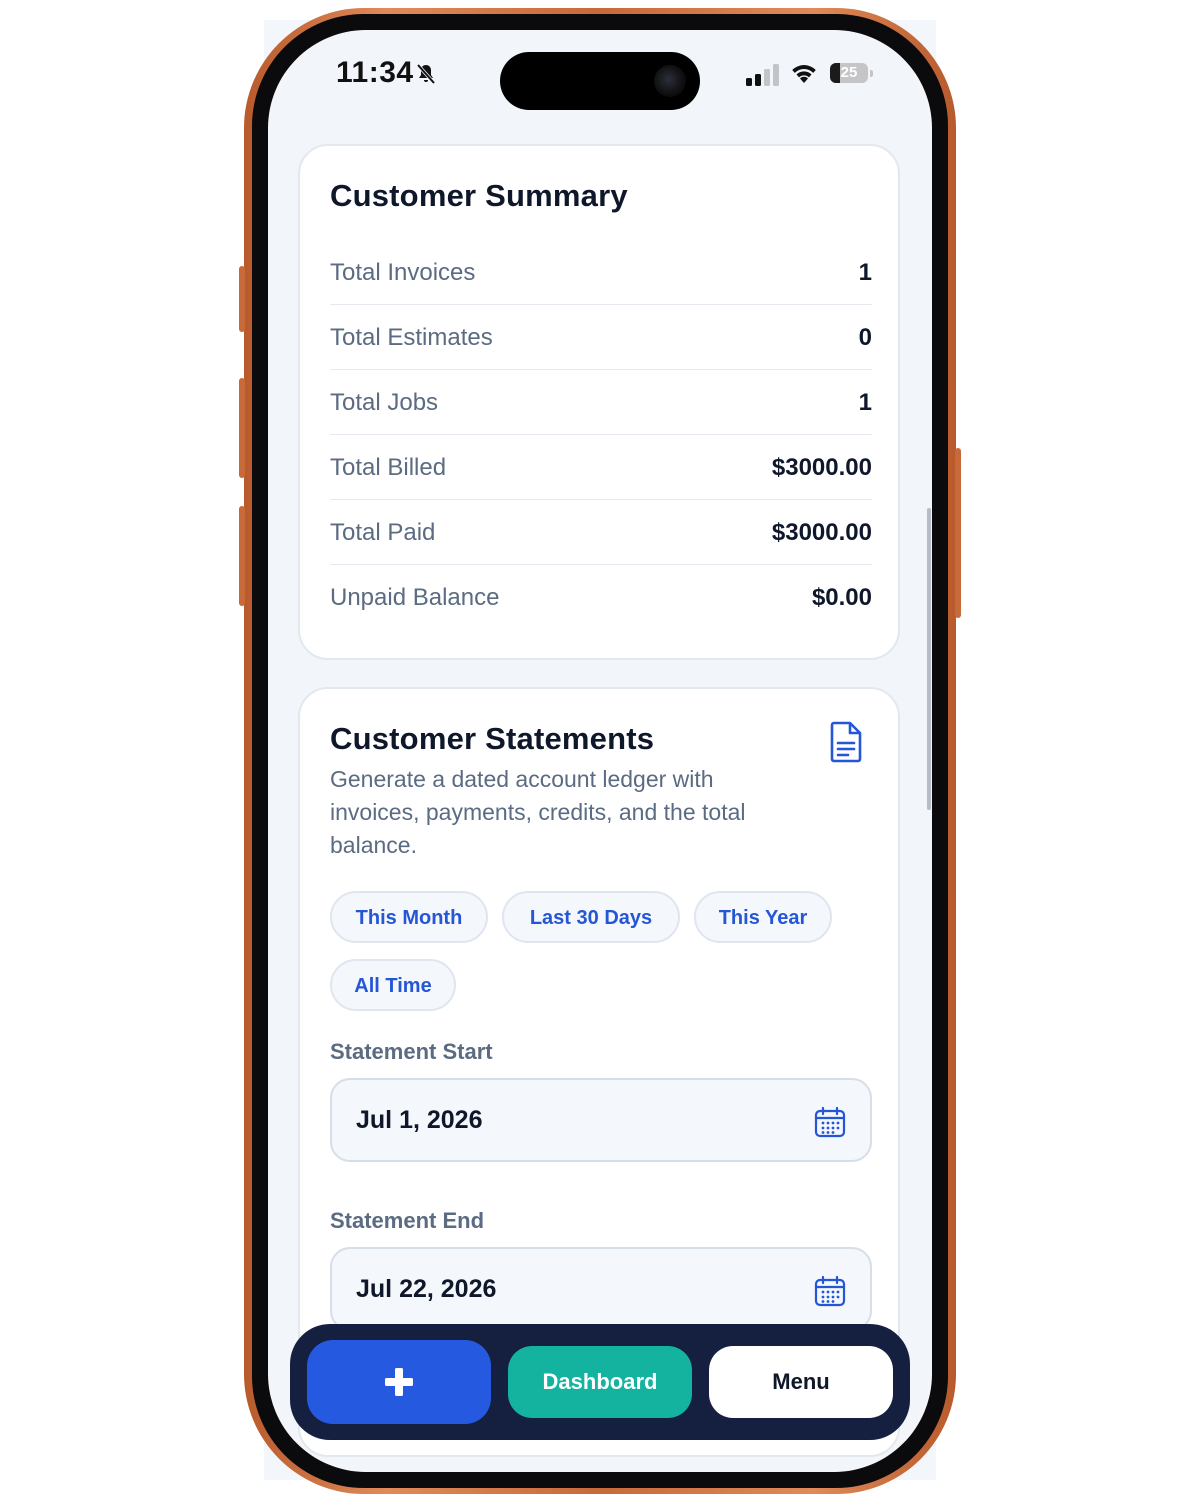 The height and width of the screenshot is (1500, 1200). What do you see at coordinates (804, 74) in the screenshot?
I see `wifi-icon` at bounding box center [804, 74].